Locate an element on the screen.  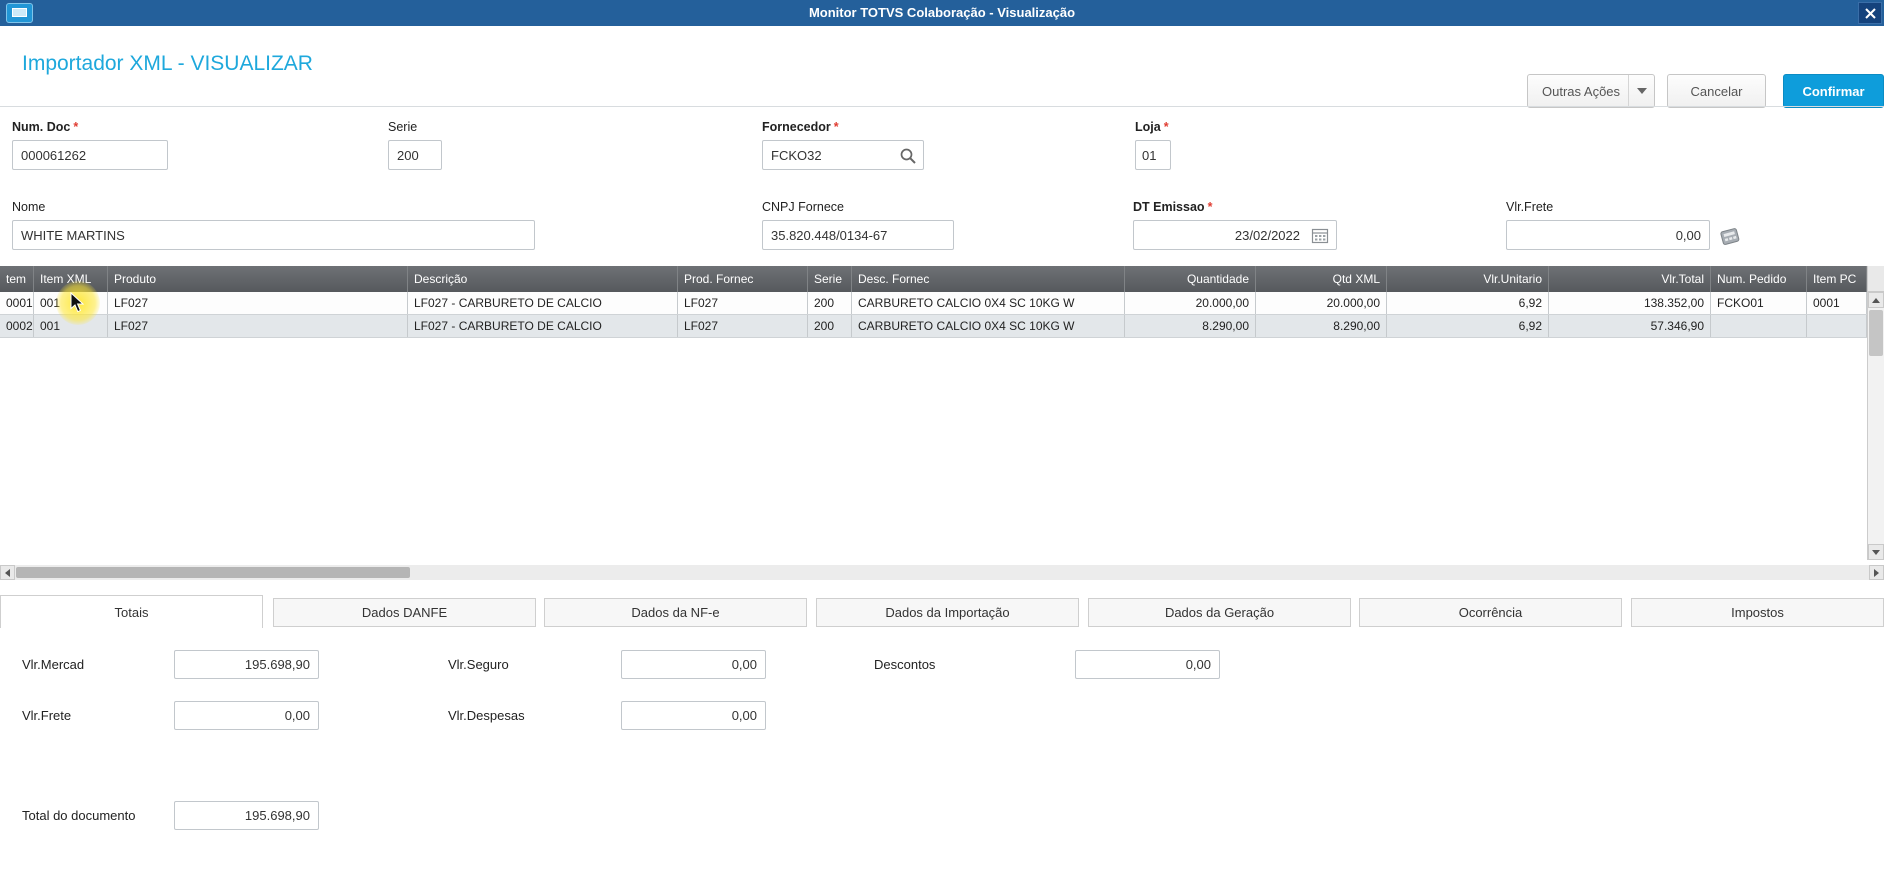
grid-col-item: tem is located at coordinates (17, 279).